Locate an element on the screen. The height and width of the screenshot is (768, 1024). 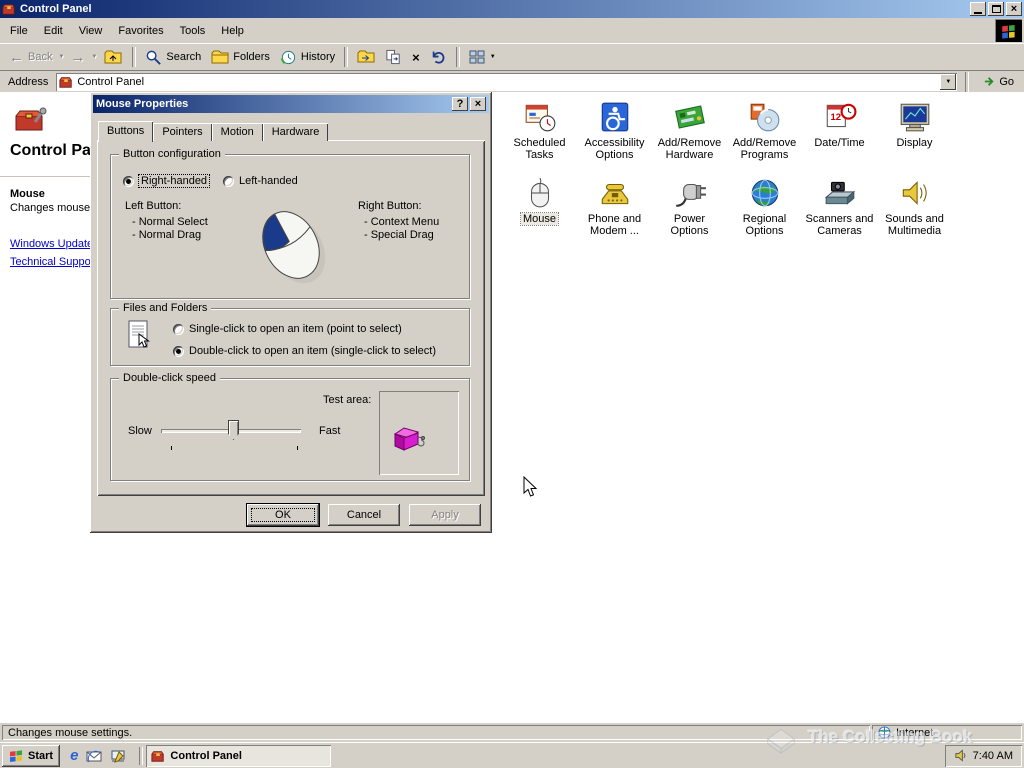
svg-text: 12 is located at coordinates (835, 117).